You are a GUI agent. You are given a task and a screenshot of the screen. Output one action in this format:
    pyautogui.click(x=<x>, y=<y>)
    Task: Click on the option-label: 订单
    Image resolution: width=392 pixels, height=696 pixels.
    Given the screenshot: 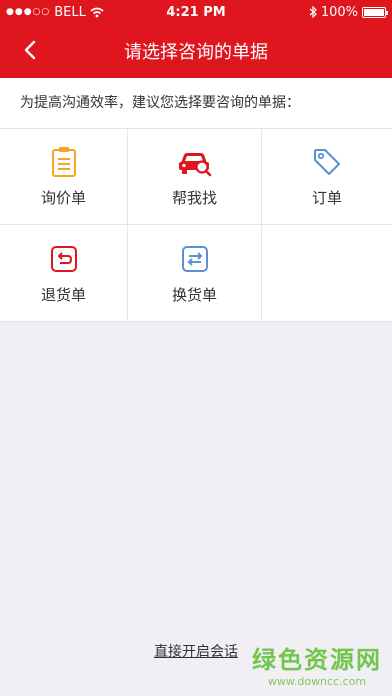 What is the action you would take?
    pyautogui.click(x=326, y=198)
    